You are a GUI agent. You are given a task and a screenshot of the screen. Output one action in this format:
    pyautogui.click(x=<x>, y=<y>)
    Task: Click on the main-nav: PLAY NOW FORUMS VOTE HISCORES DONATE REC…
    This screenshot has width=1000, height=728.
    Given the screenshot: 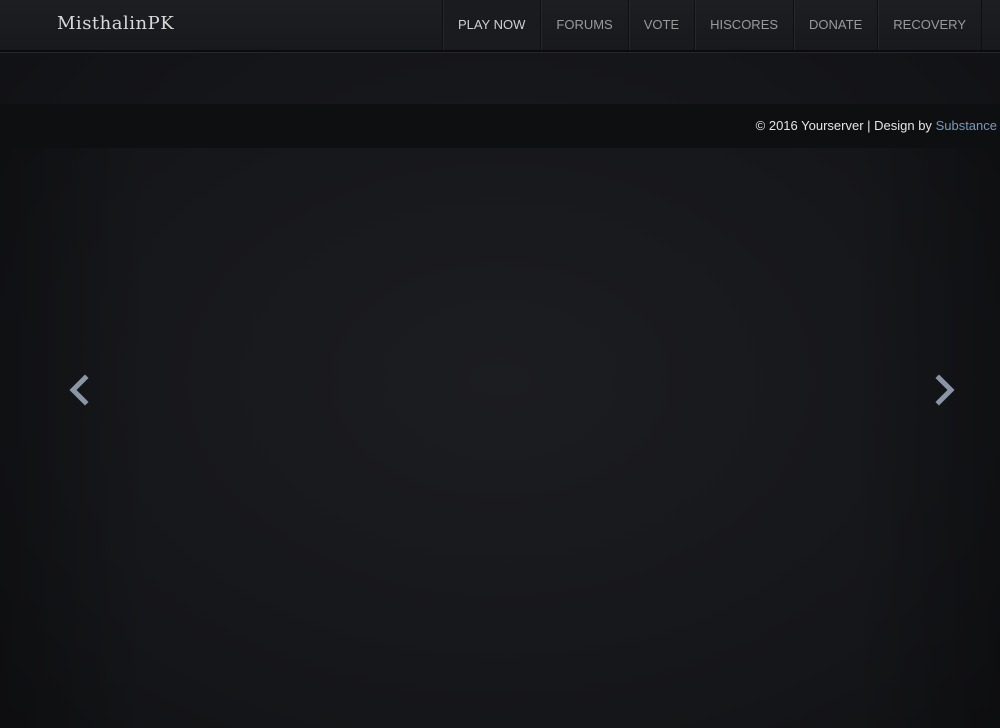 What is the action you would take?
    pyautogui.click(x=711, y=25)
    